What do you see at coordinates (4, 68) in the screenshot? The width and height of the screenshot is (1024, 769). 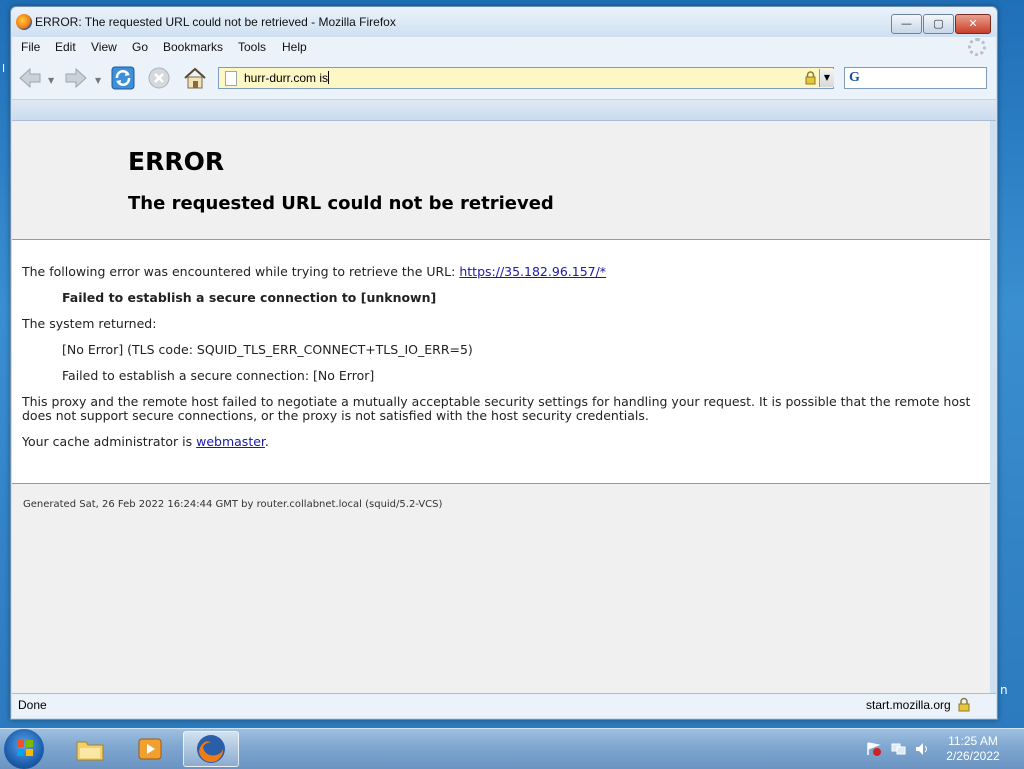 I see `desktop-edge-text: l` at bounding box center [4, 68].